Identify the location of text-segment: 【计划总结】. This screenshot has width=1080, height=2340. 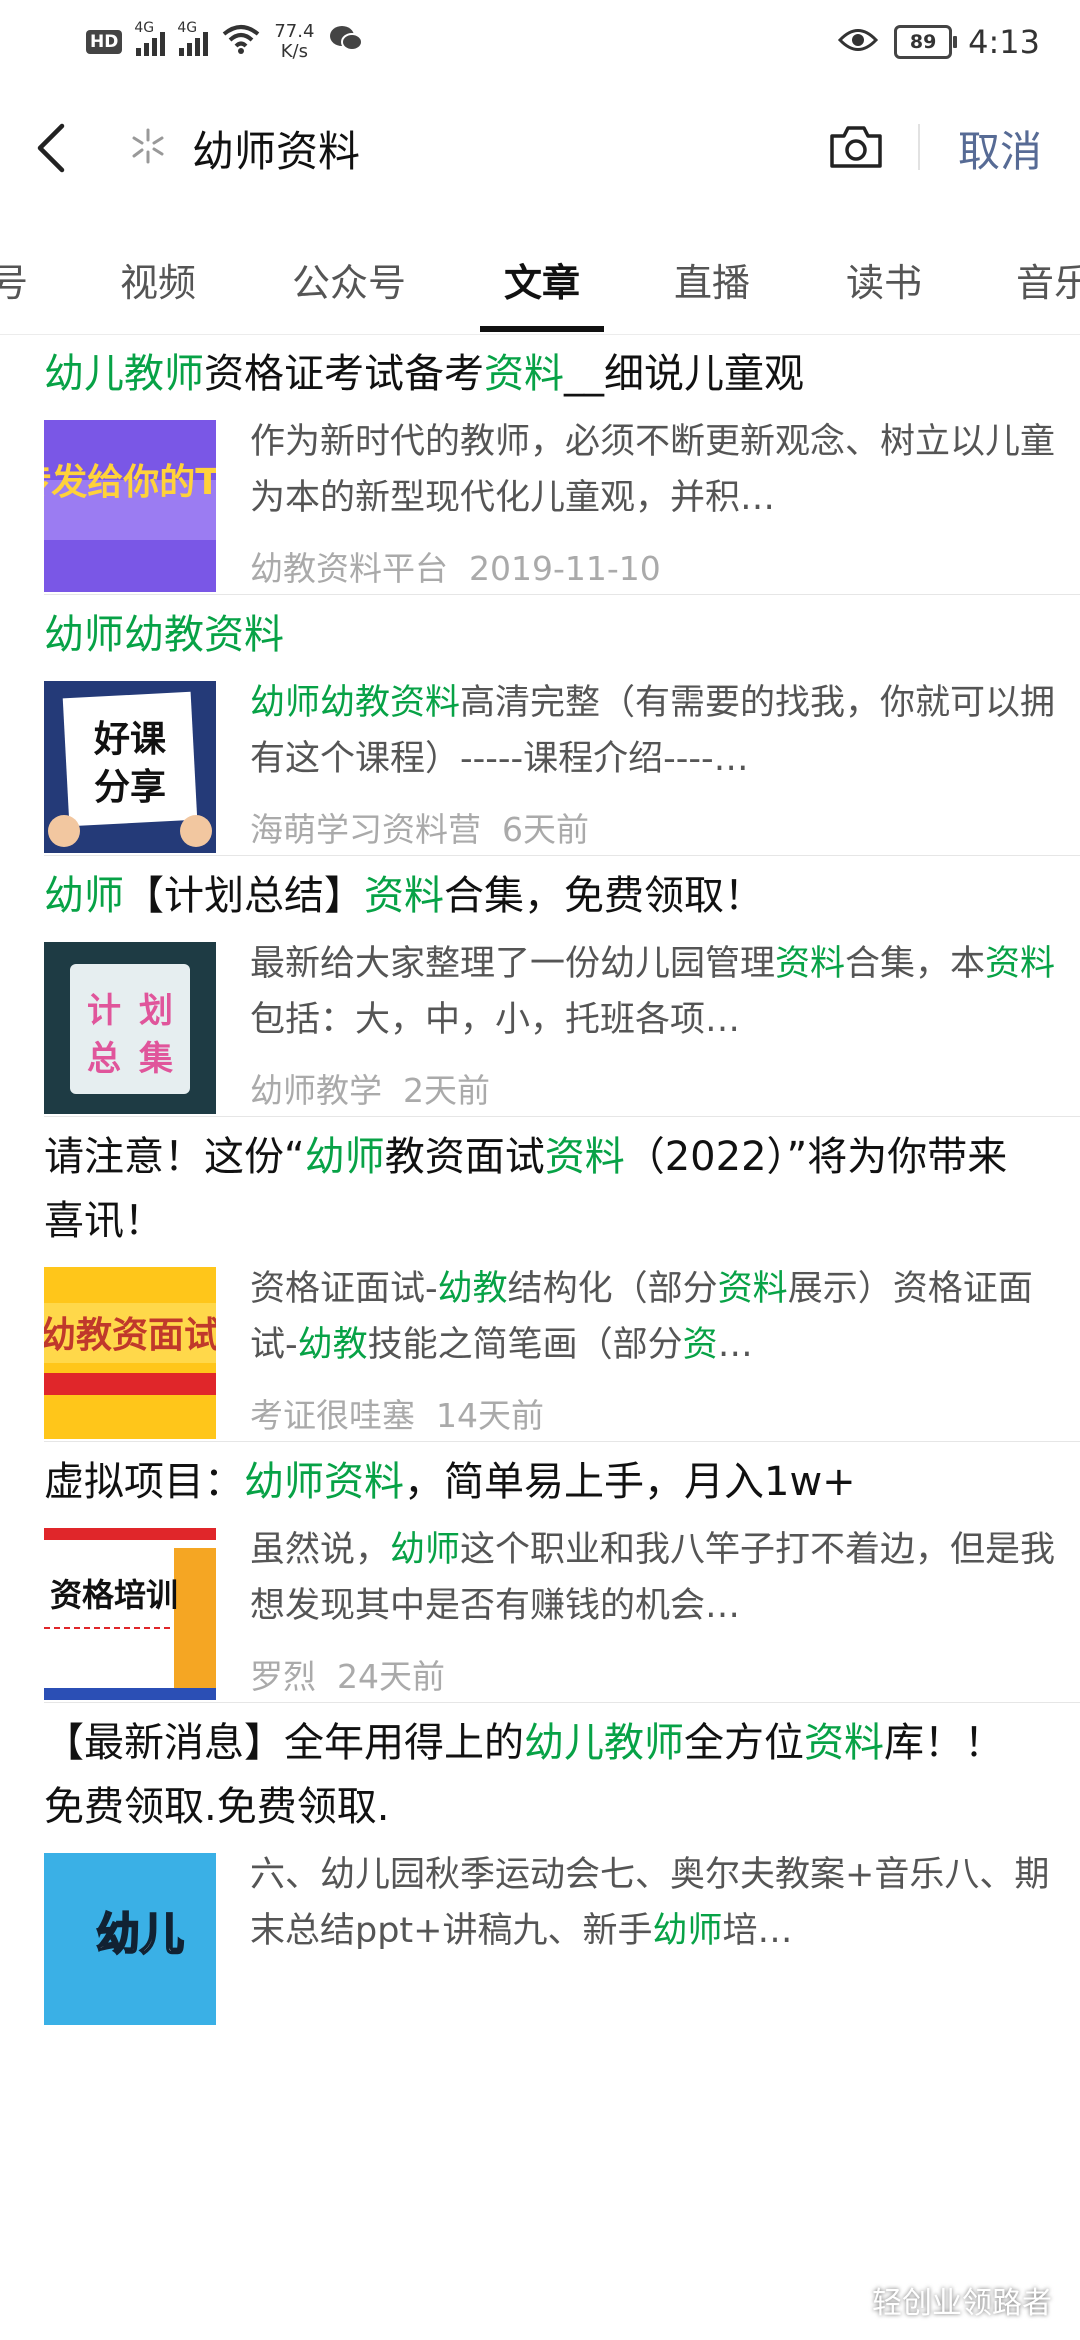
(244, 896).